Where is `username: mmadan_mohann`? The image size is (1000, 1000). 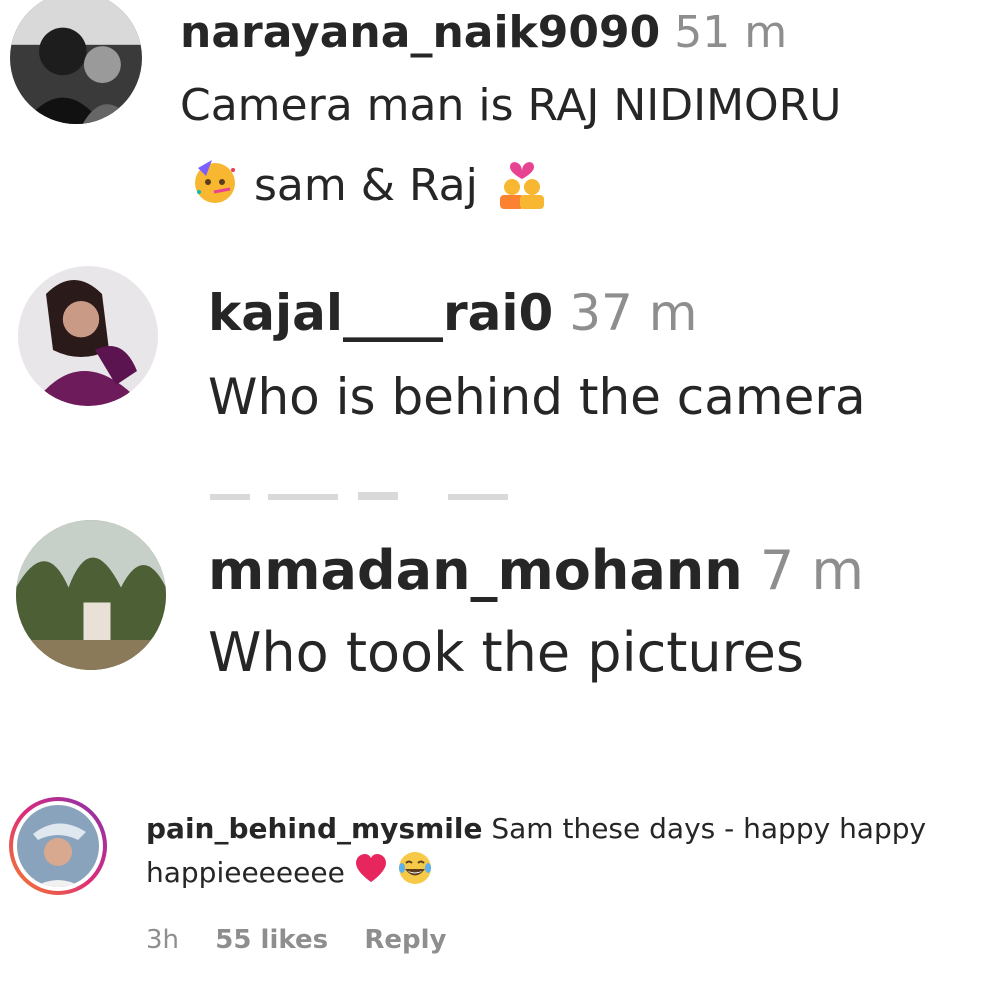 username: mmadan_mohann is located at coordinates (475, 570).